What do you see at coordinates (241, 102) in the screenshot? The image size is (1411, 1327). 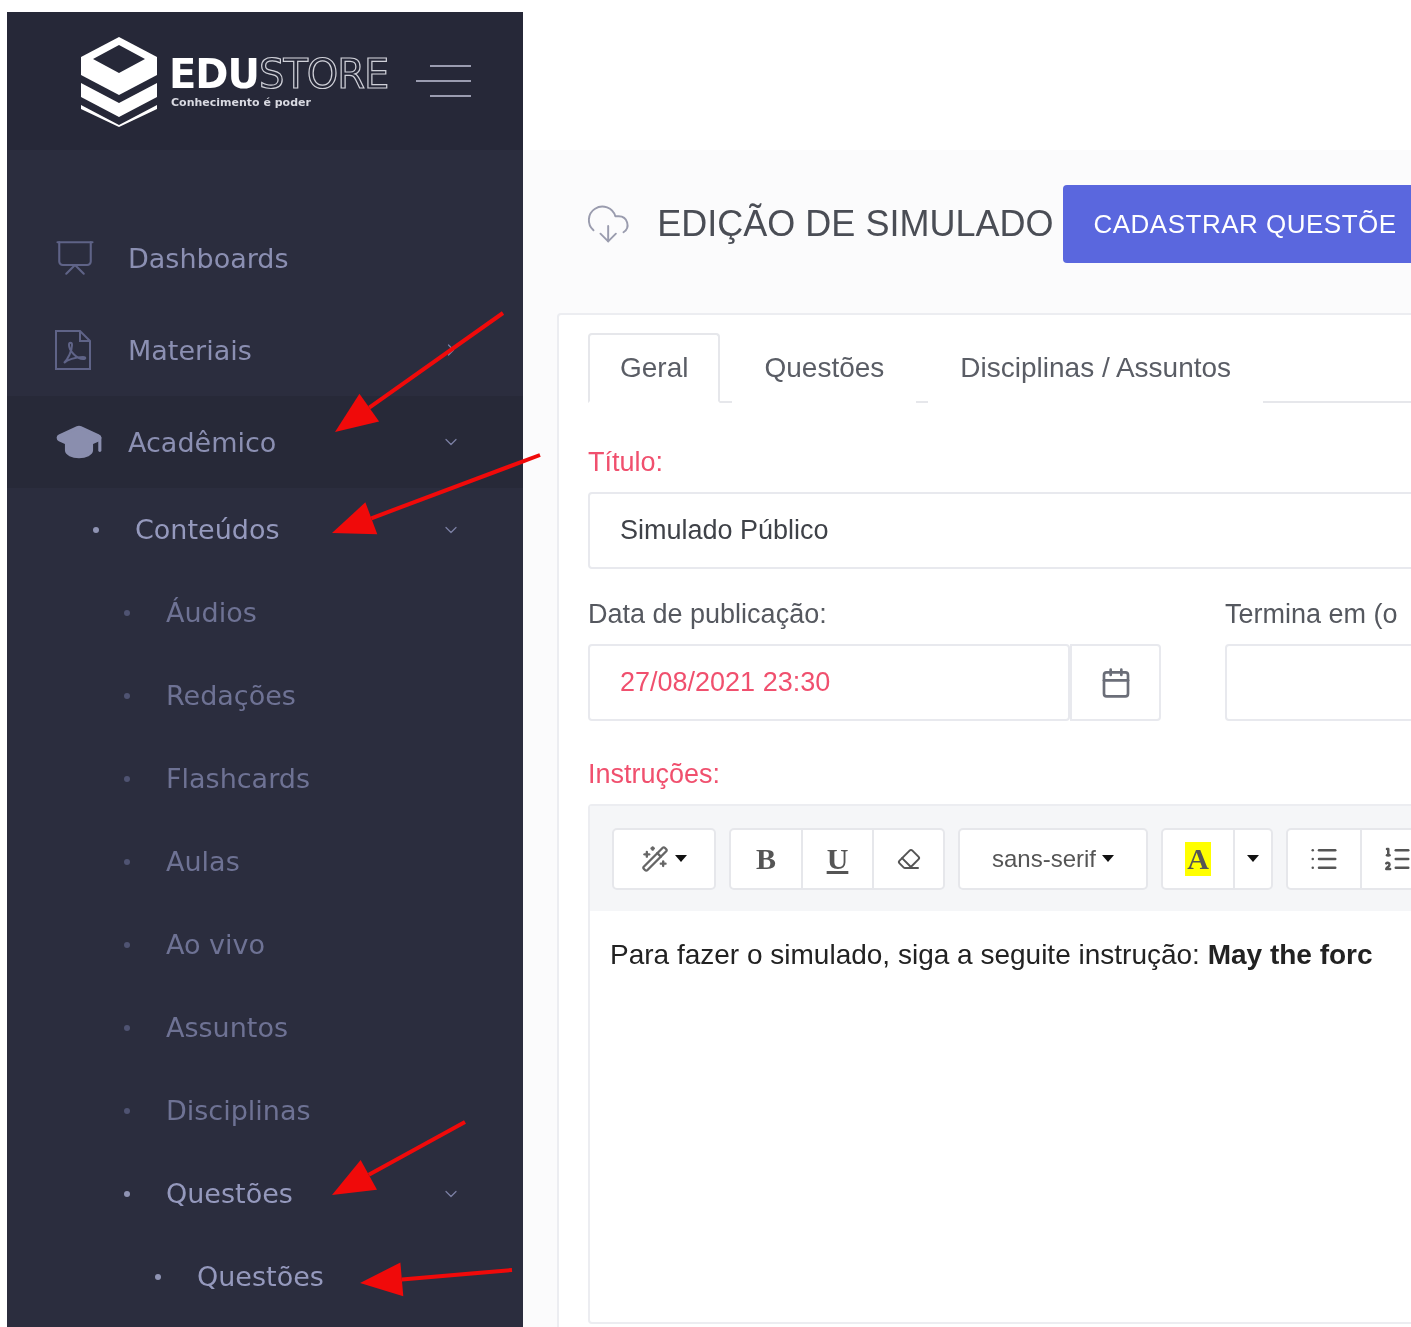 I see `logo-tagline: Conhecimento é poder` at bounding box center [241, 102].